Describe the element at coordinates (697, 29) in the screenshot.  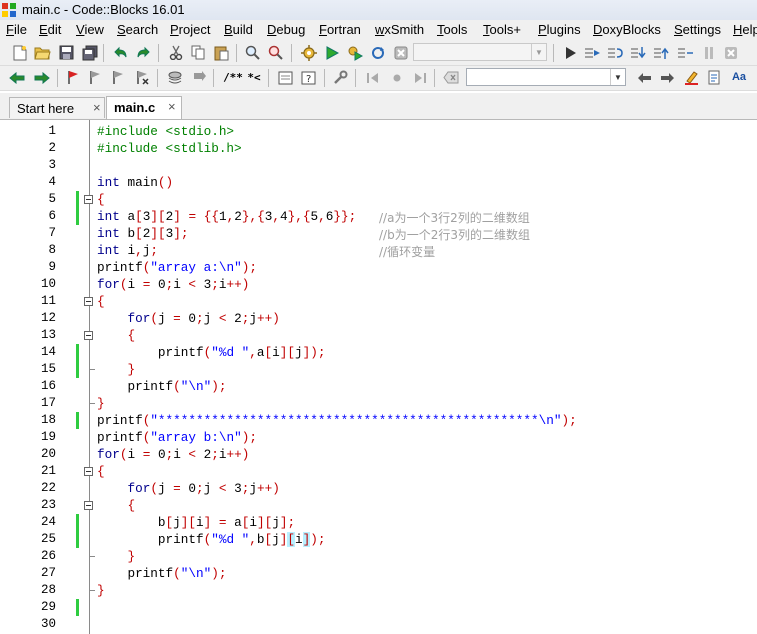
I see `menu-settings: Settings` at that location.